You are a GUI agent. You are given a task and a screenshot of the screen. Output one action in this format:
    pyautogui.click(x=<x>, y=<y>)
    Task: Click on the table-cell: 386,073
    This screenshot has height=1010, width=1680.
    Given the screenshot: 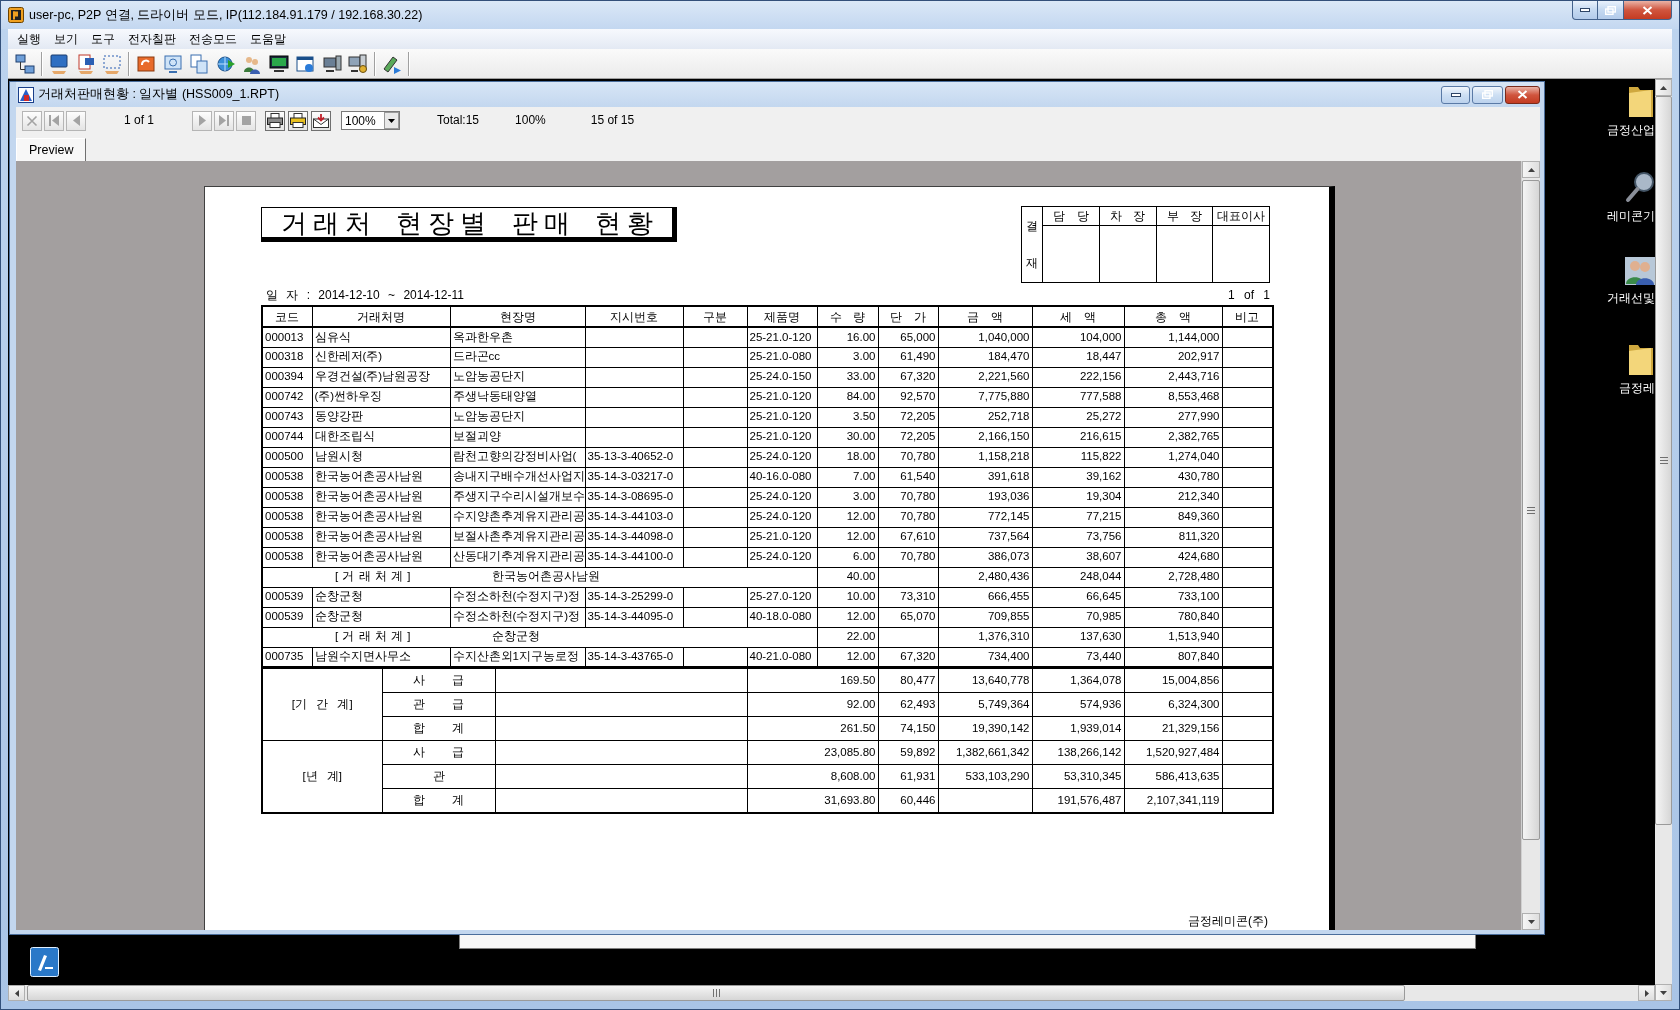 What is the action you would take?
    pyautogui.click(x=985, y=557)
    